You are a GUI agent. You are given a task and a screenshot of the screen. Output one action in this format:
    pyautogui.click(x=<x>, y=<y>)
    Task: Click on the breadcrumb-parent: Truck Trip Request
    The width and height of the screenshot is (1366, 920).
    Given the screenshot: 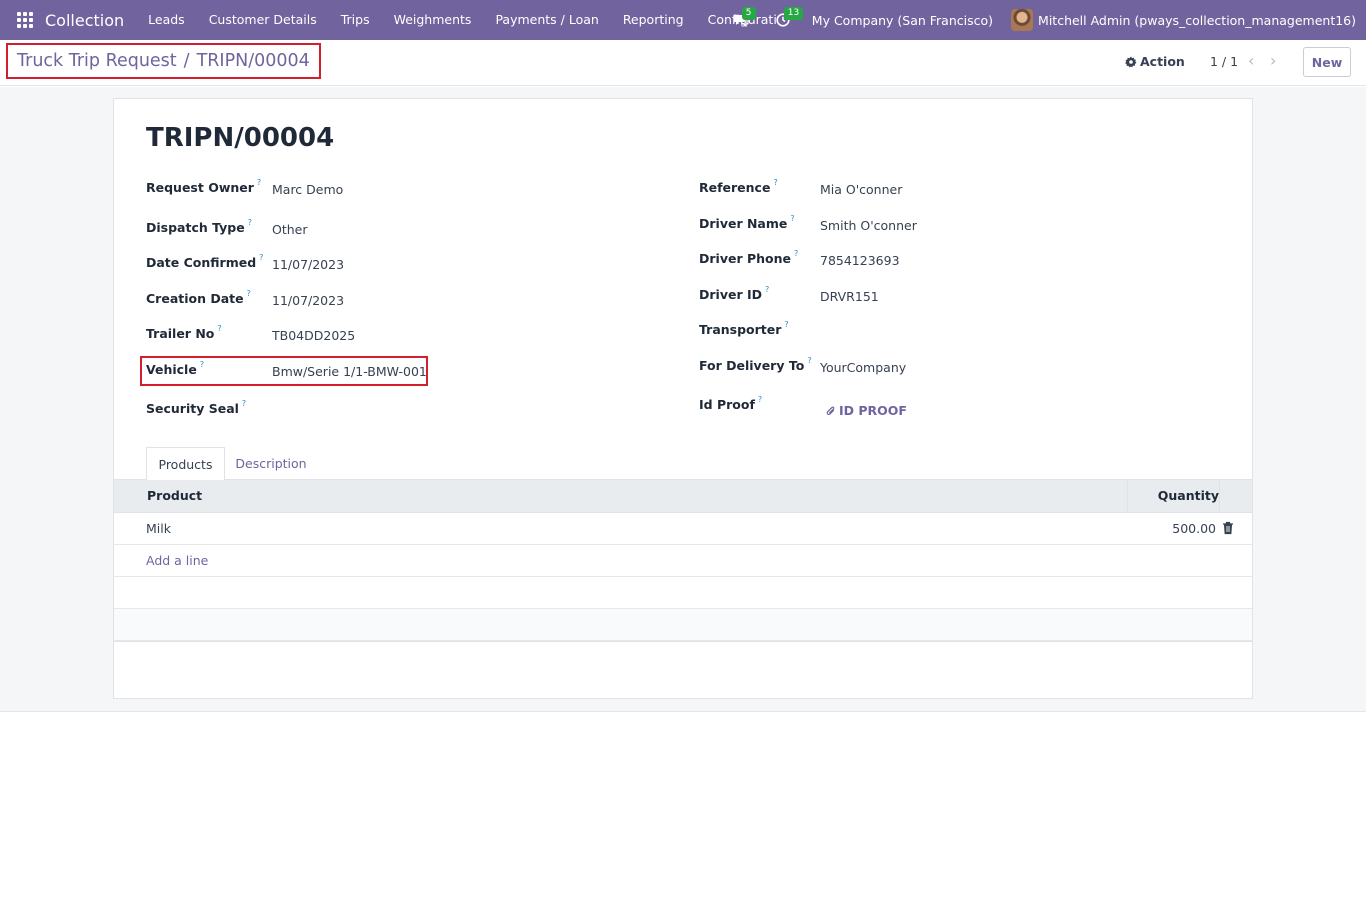 What is the action you would take?
    pyautogui.click(x=97, y=61)
    